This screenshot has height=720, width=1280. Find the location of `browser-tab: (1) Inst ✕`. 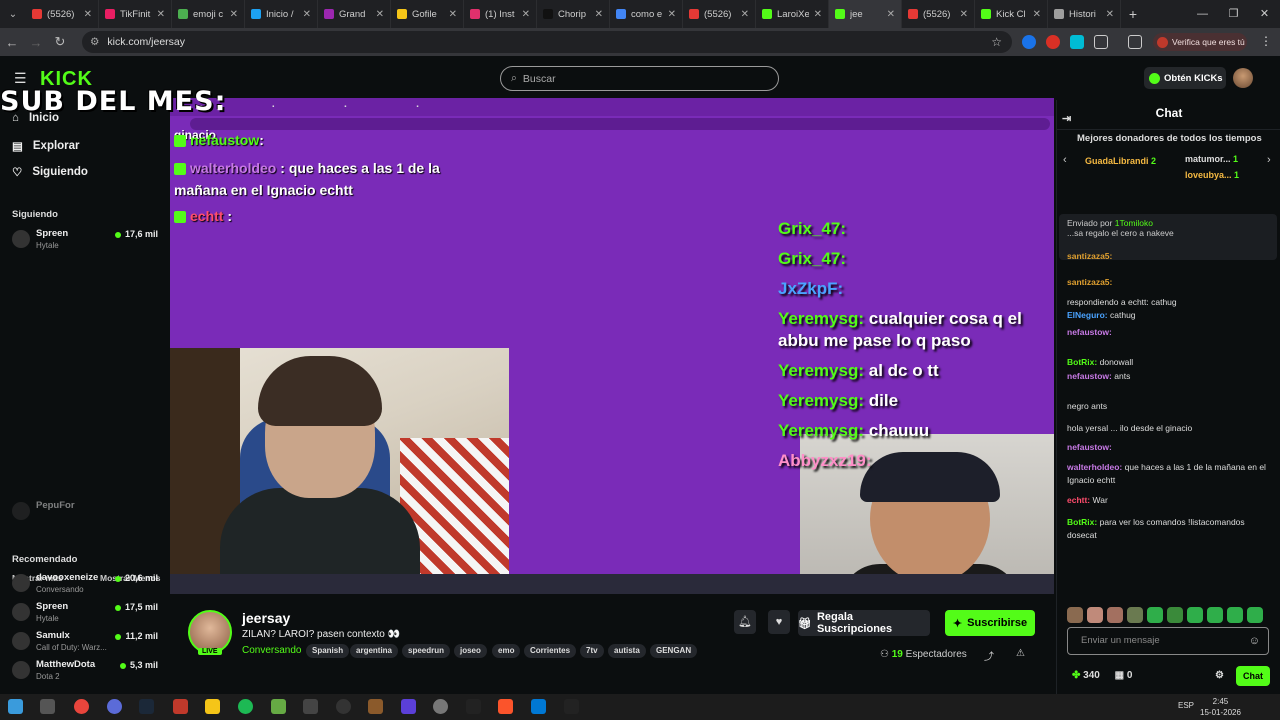

browser-tab: (1) Inst ✕ is located at coordinates (500, 14).